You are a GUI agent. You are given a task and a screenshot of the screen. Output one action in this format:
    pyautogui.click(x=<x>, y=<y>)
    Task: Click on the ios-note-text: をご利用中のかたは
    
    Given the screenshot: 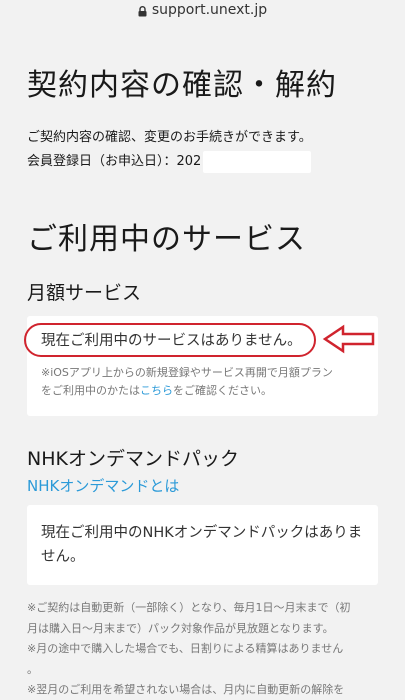 What is the action you would take?
    pyautogui.click(x=90, y=390)
    